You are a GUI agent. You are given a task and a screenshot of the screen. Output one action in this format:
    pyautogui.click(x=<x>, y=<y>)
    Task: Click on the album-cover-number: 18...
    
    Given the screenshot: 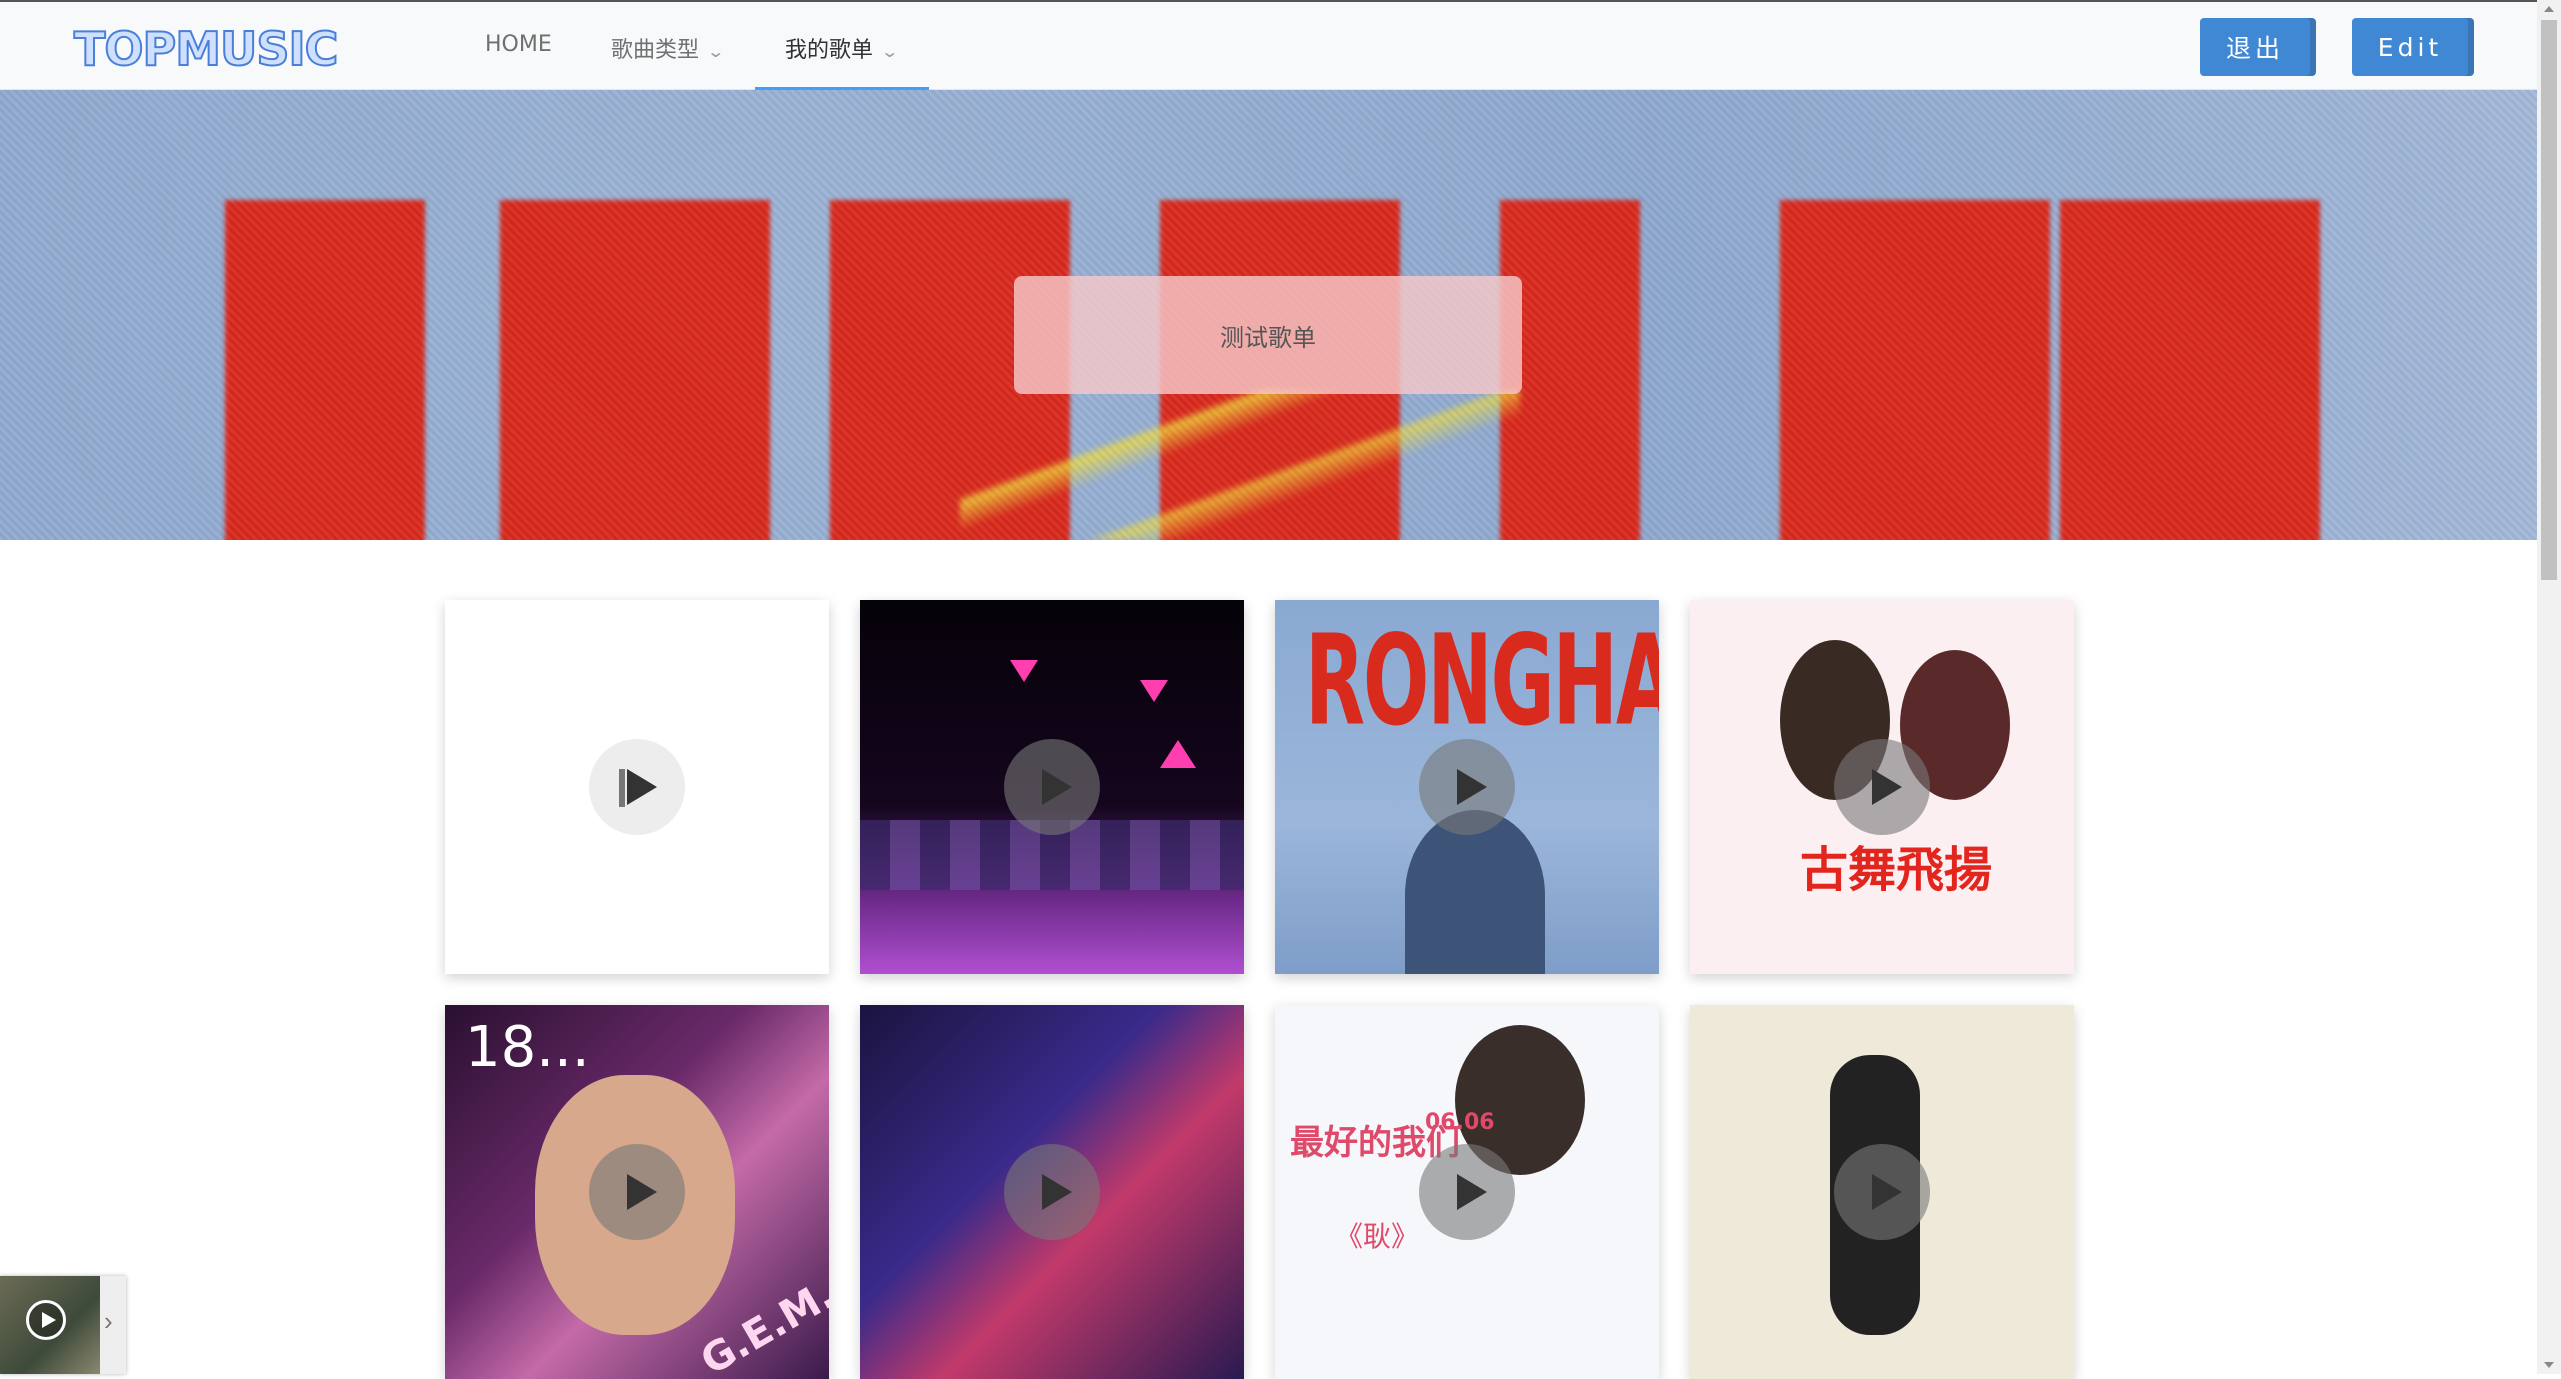 What is the action you would take?
    pyautogui.click(x=527, y=1047)
    